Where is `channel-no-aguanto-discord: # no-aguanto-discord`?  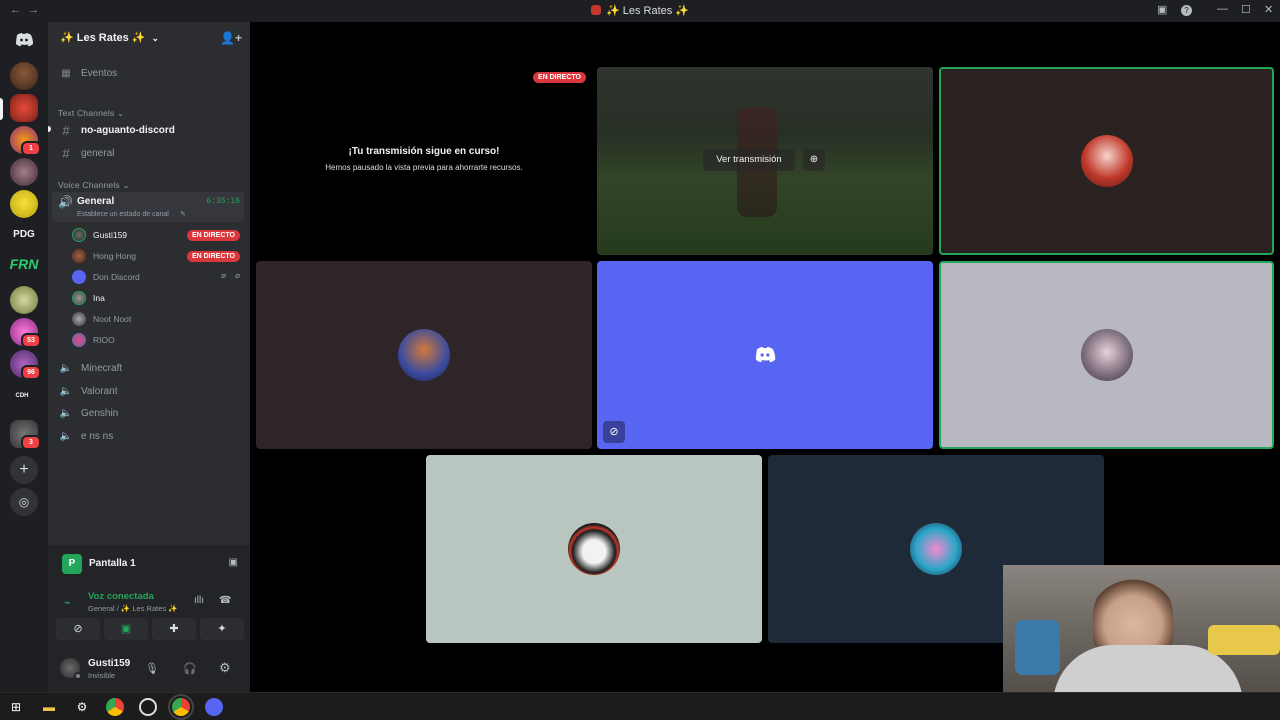
channel-no-aguanto-discord: # no-aguanto-discord is located at coordinates (148, 130).